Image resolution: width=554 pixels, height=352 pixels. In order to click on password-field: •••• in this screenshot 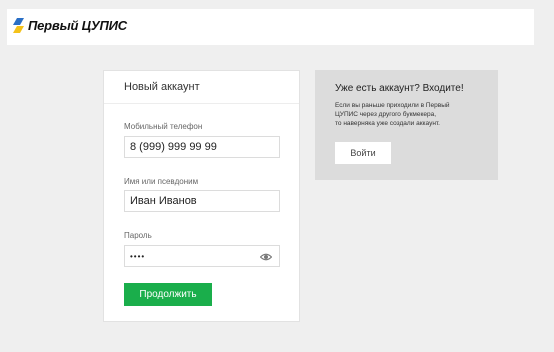, I will do `click(202, 256)`.